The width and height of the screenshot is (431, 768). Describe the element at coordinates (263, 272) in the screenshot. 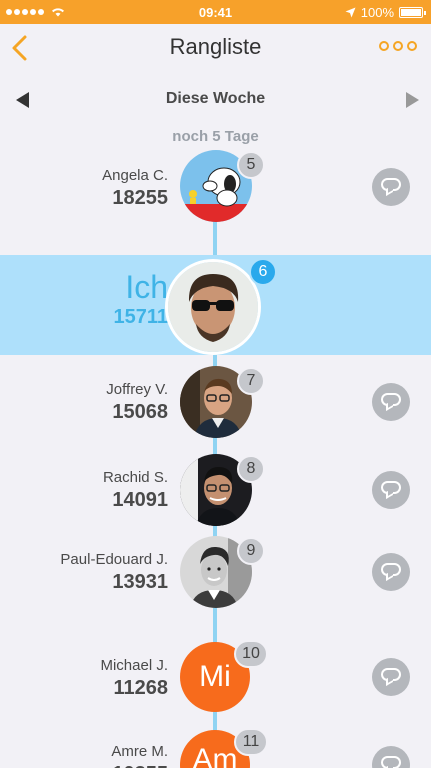

I see `rank-badge: 6` at that location.